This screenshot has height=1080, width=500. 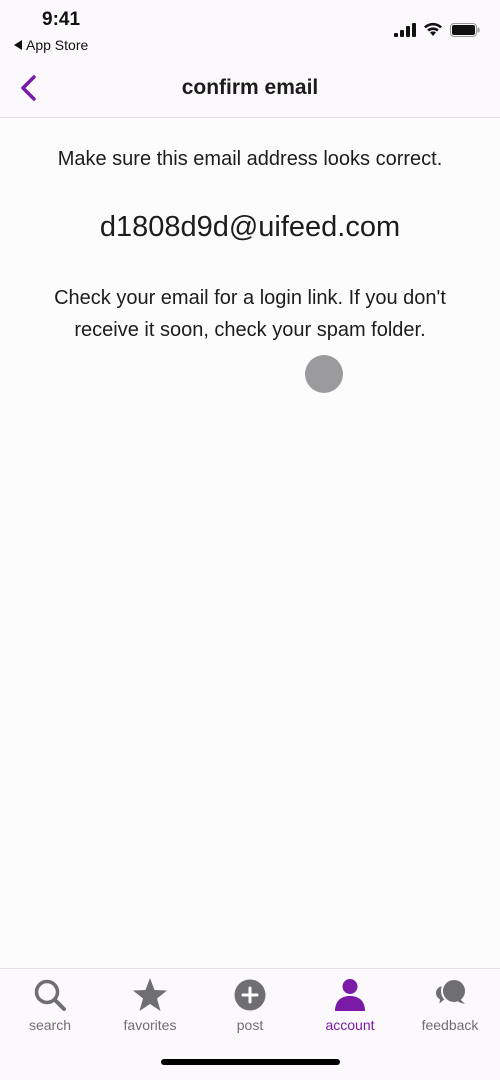 I want to click on tab-search: search, so click(x=50, y=1008).